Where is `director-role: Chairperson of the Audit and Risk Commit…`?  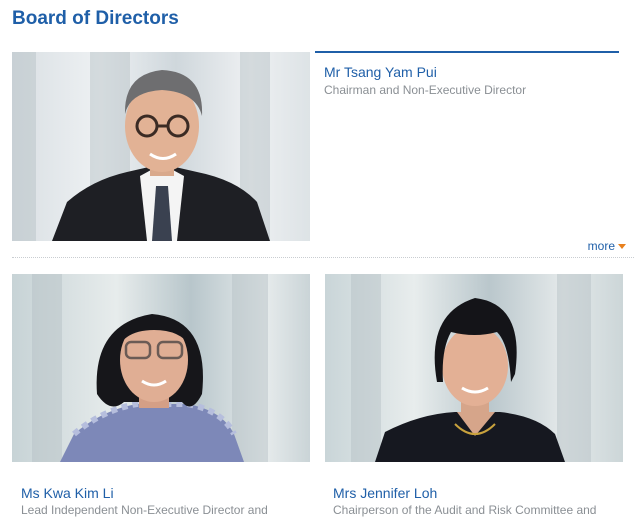 director-role: Chairperson of the Audit and Risk Commit… is located at coordinates (465, 510).